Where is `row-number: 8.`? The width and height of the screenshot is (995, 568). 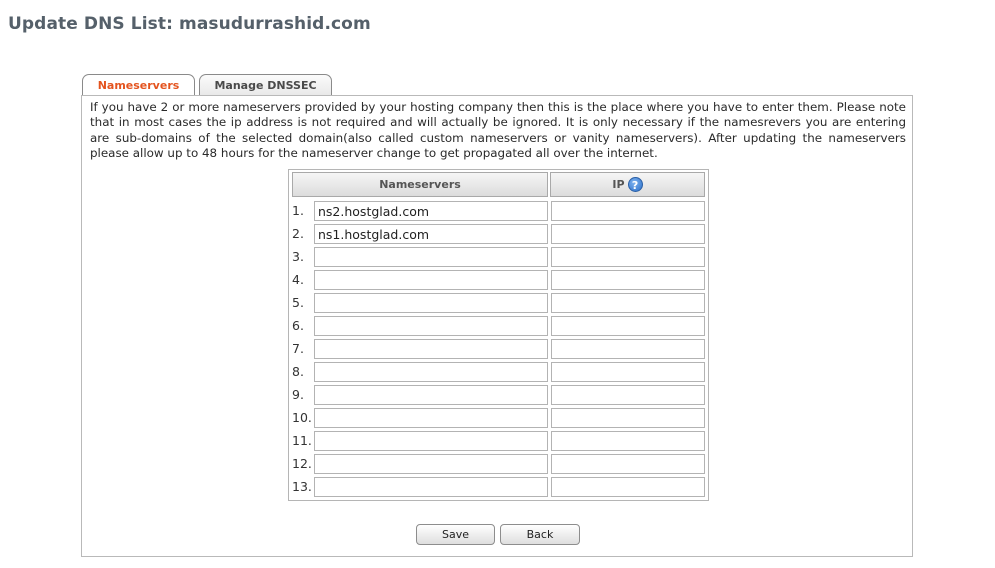
row-number: 8. is located at coordinates (298, 371).